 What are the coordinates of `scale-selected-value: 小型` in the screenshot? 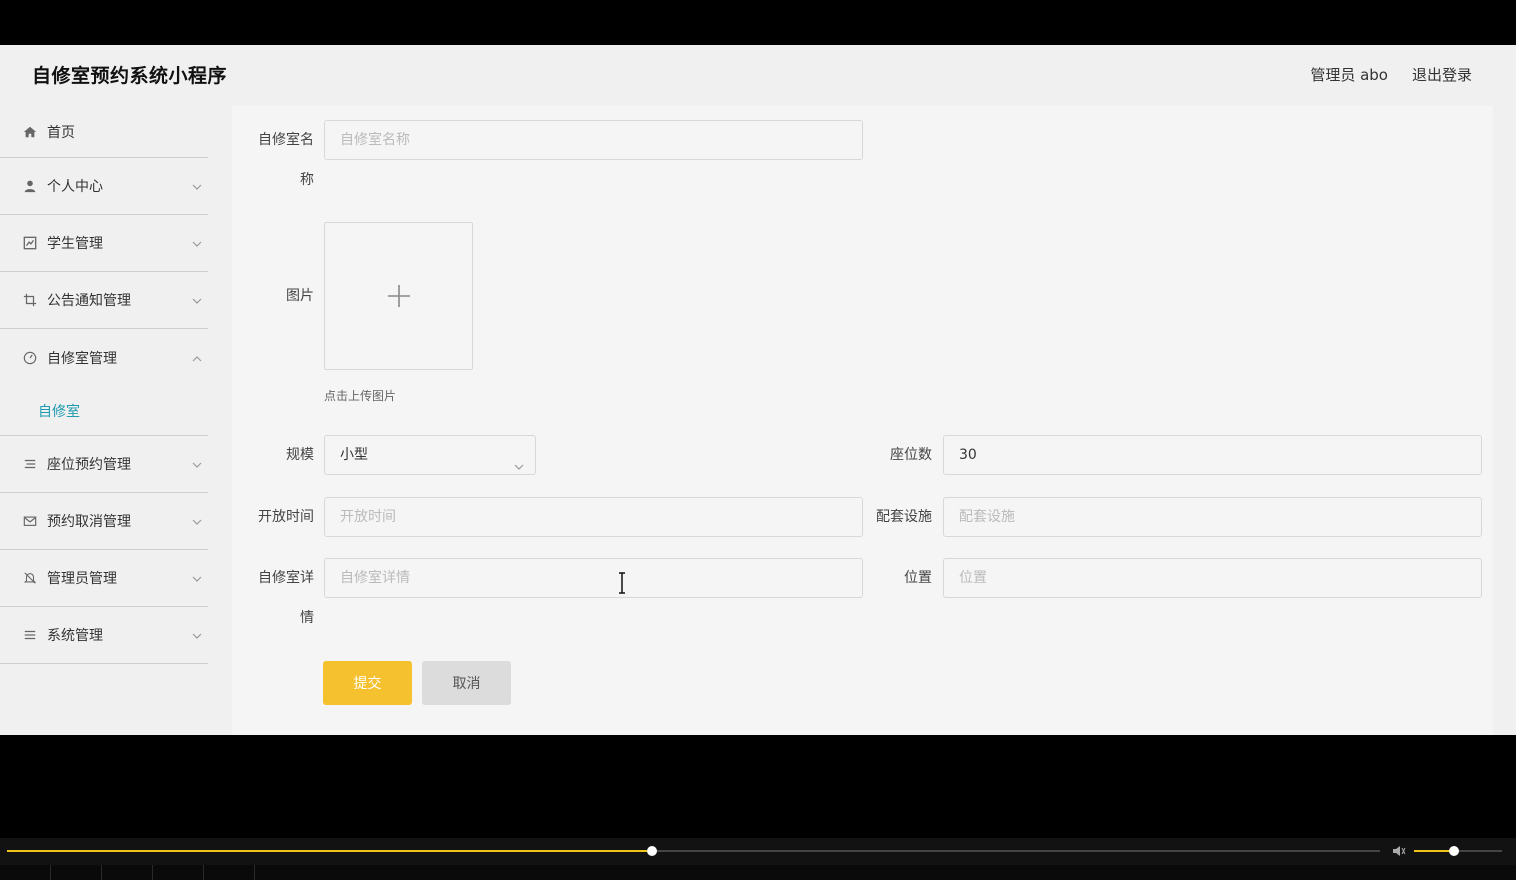 It's located at (354, 455).